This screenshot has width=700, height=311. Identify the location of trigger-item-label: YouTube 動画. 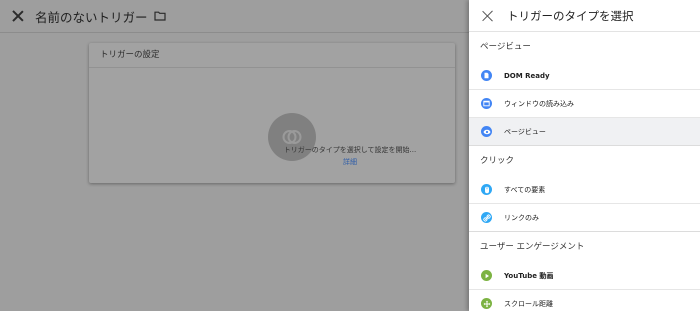
(529, 275).